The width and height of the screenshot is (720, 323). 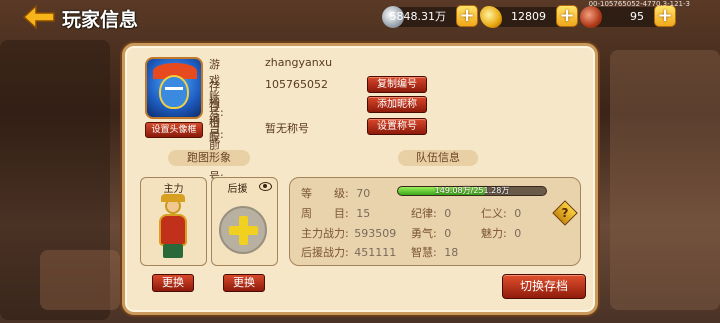 I want to click on copy-id-button: 复制编号, so click(x=397, y=84).